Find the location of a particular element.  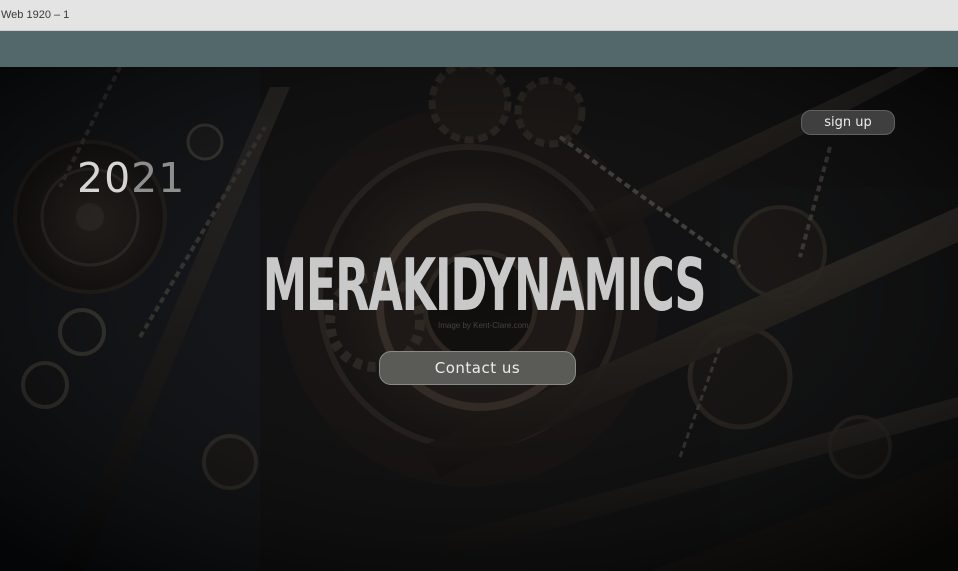

image-watermark: Image by Kent-Clare.com is located at coordinates (483, 325).